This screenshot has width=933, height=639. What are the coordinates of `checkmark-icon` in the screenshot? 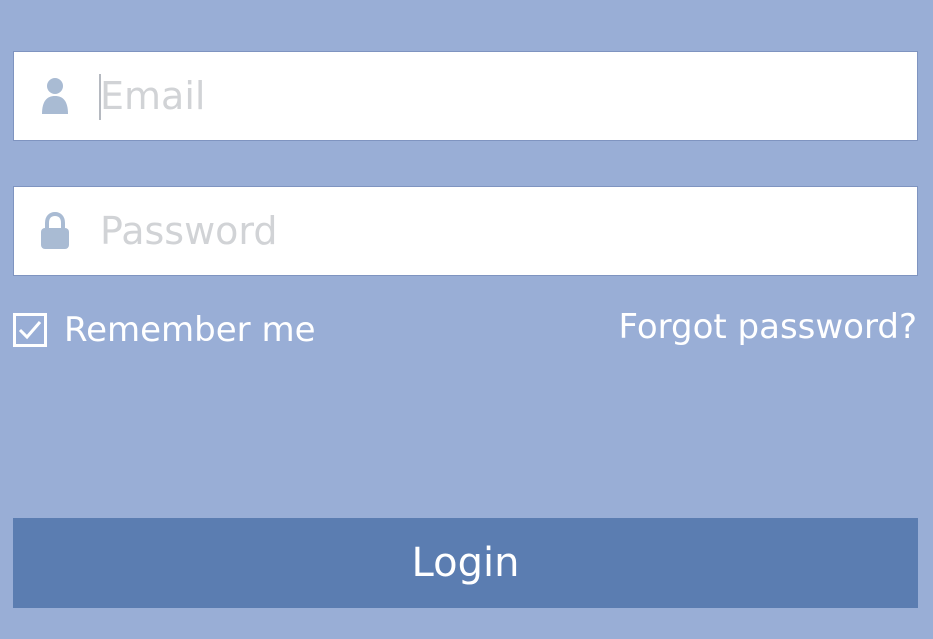 It's located at (30, 330).